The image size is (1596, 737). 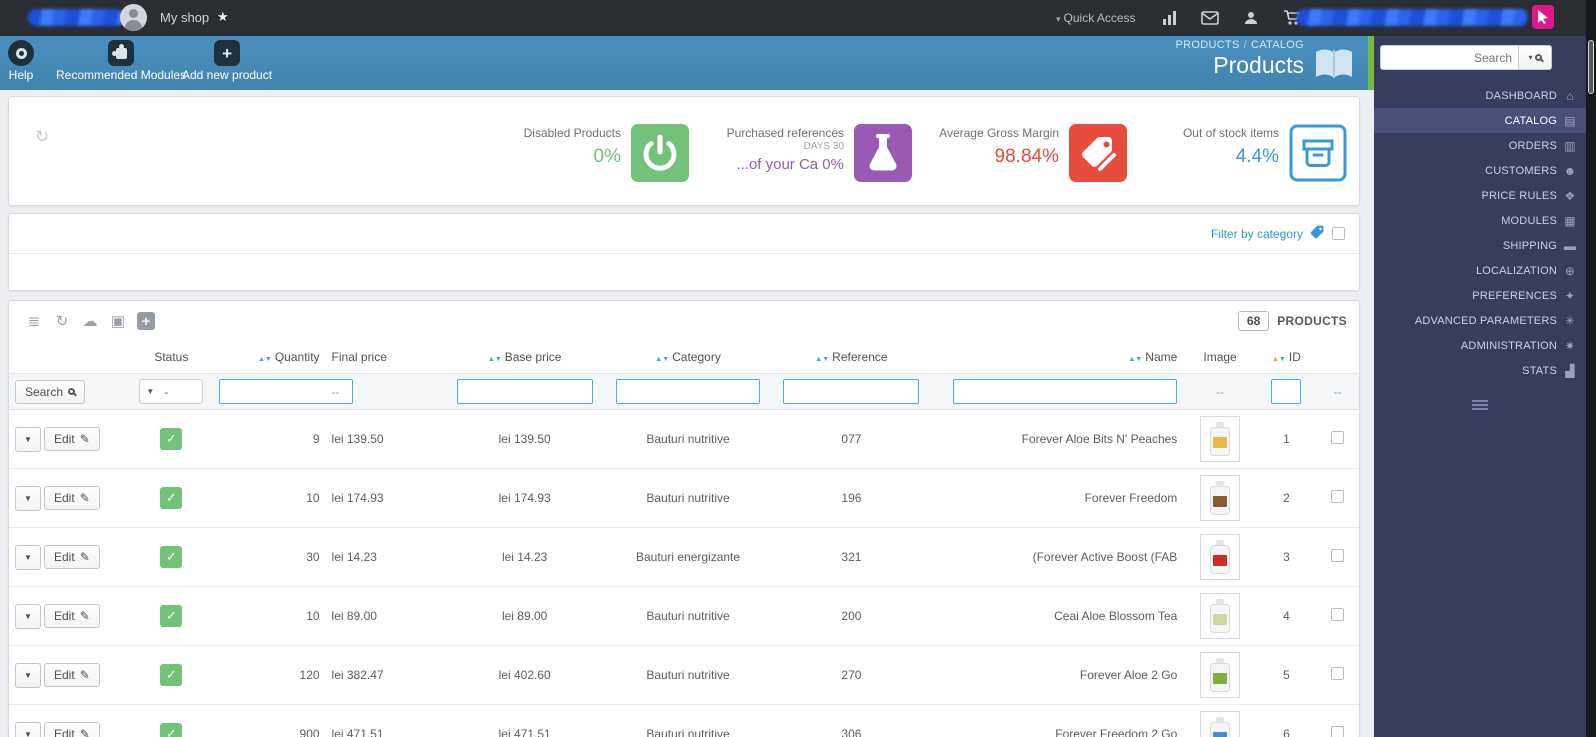 What do you see at coordinates (1286, 391) in the screenshot?
I see `id-filter-input` at bounding box center [1286, 391].